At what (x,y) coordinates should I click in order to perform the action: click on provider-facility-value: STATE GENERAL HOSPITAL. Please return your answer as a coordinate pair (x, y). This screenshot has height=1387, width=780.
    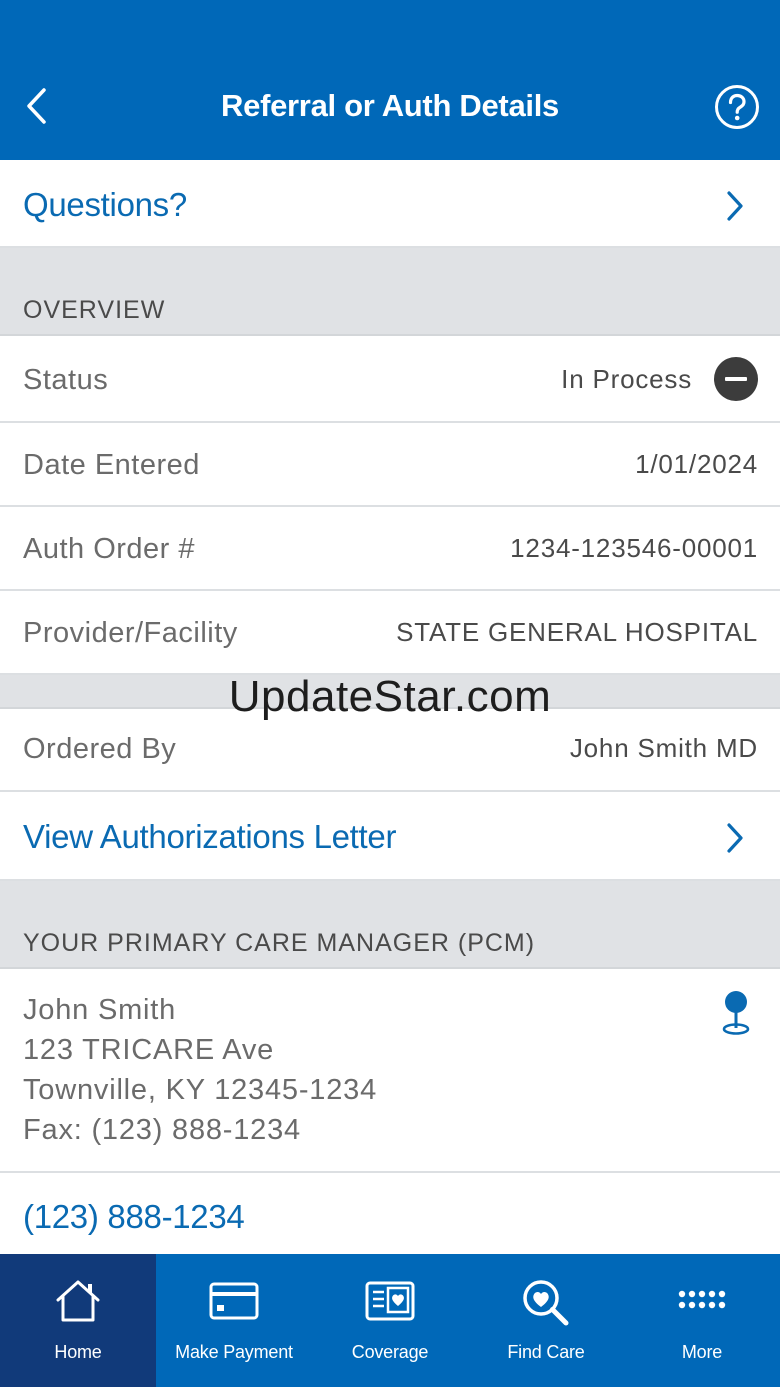
    Looking at the image, I should click on (577, 632).